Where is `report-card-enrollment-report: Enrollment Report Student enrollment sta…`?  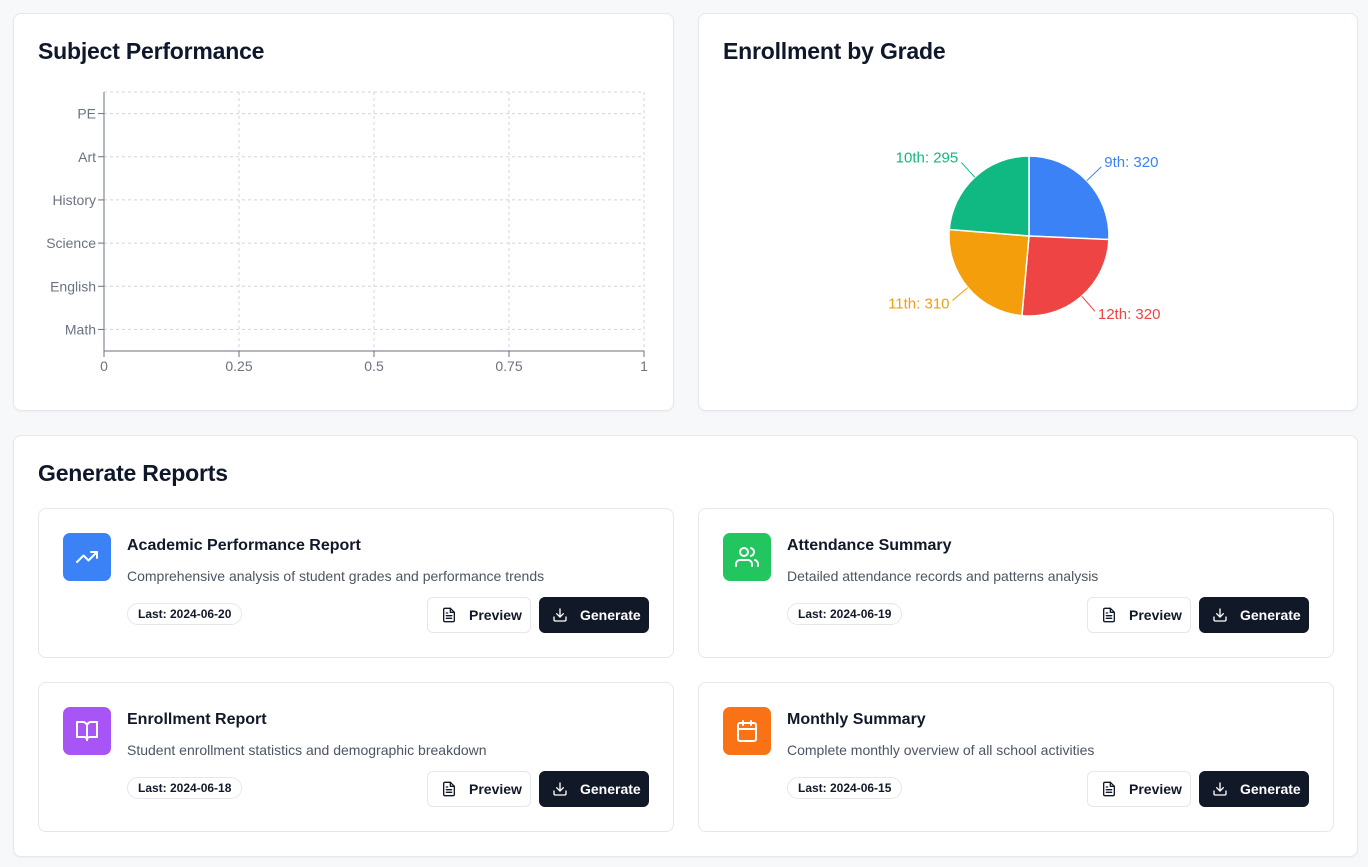
report-card-enrollment-report: Enrollment Report Student enrollment sta… is located at coordinates (356, 757).